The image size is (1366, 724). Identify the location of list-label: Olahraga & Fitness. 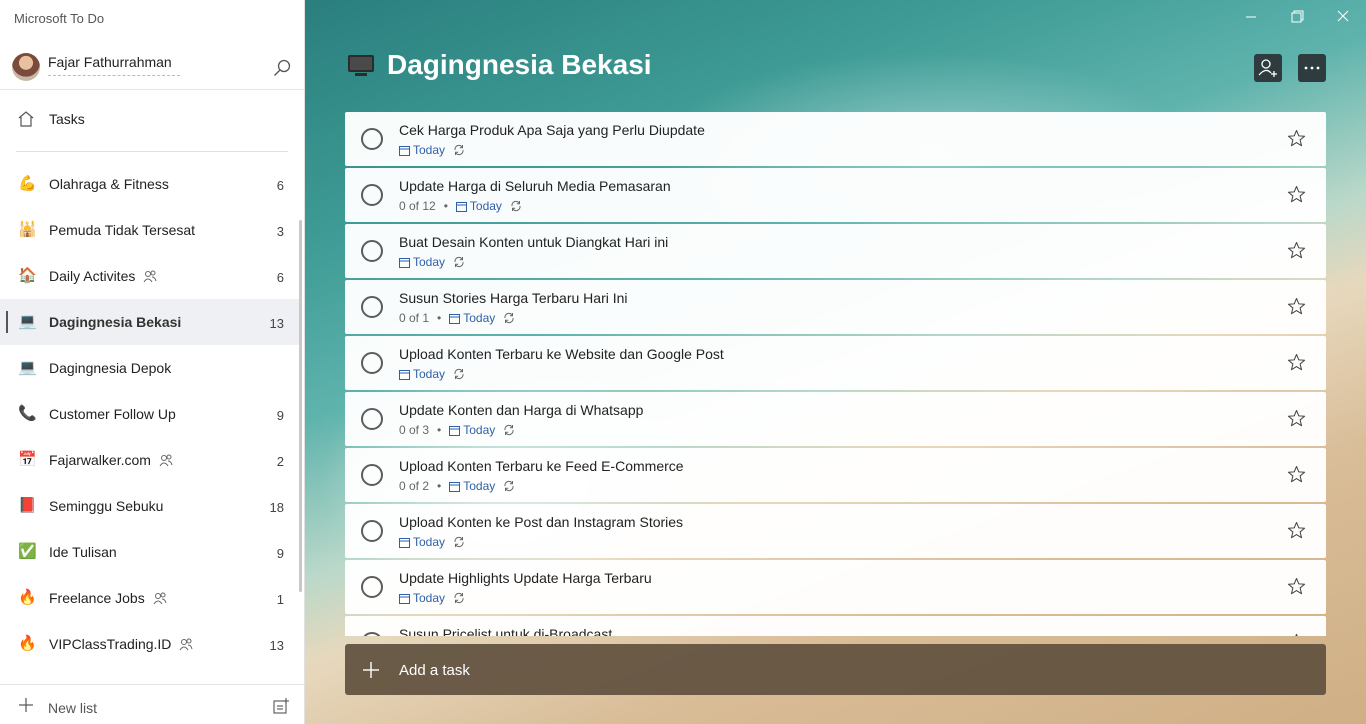
(109, 184).